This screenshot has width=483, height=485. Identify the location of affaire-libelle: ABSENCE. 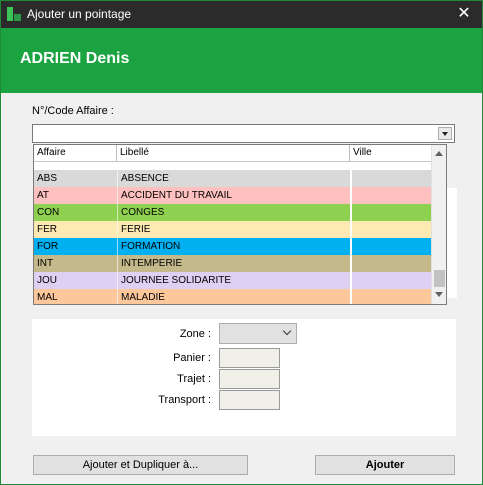
(233, 178).